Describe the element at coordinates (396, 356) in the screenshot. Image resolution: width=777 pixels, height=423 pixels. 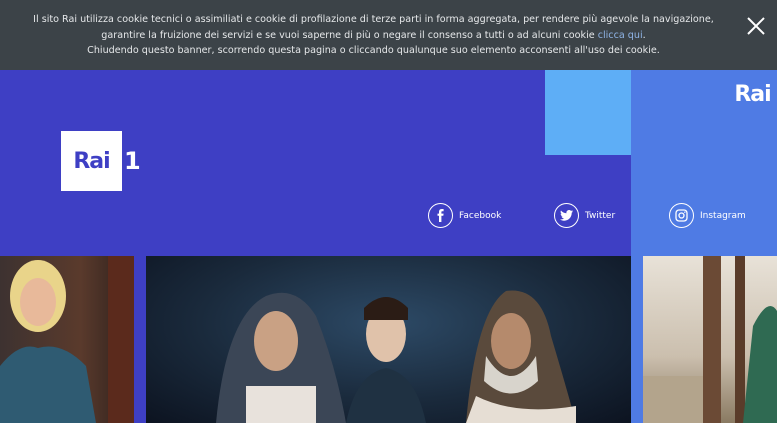
I see `featured-image` at that location.